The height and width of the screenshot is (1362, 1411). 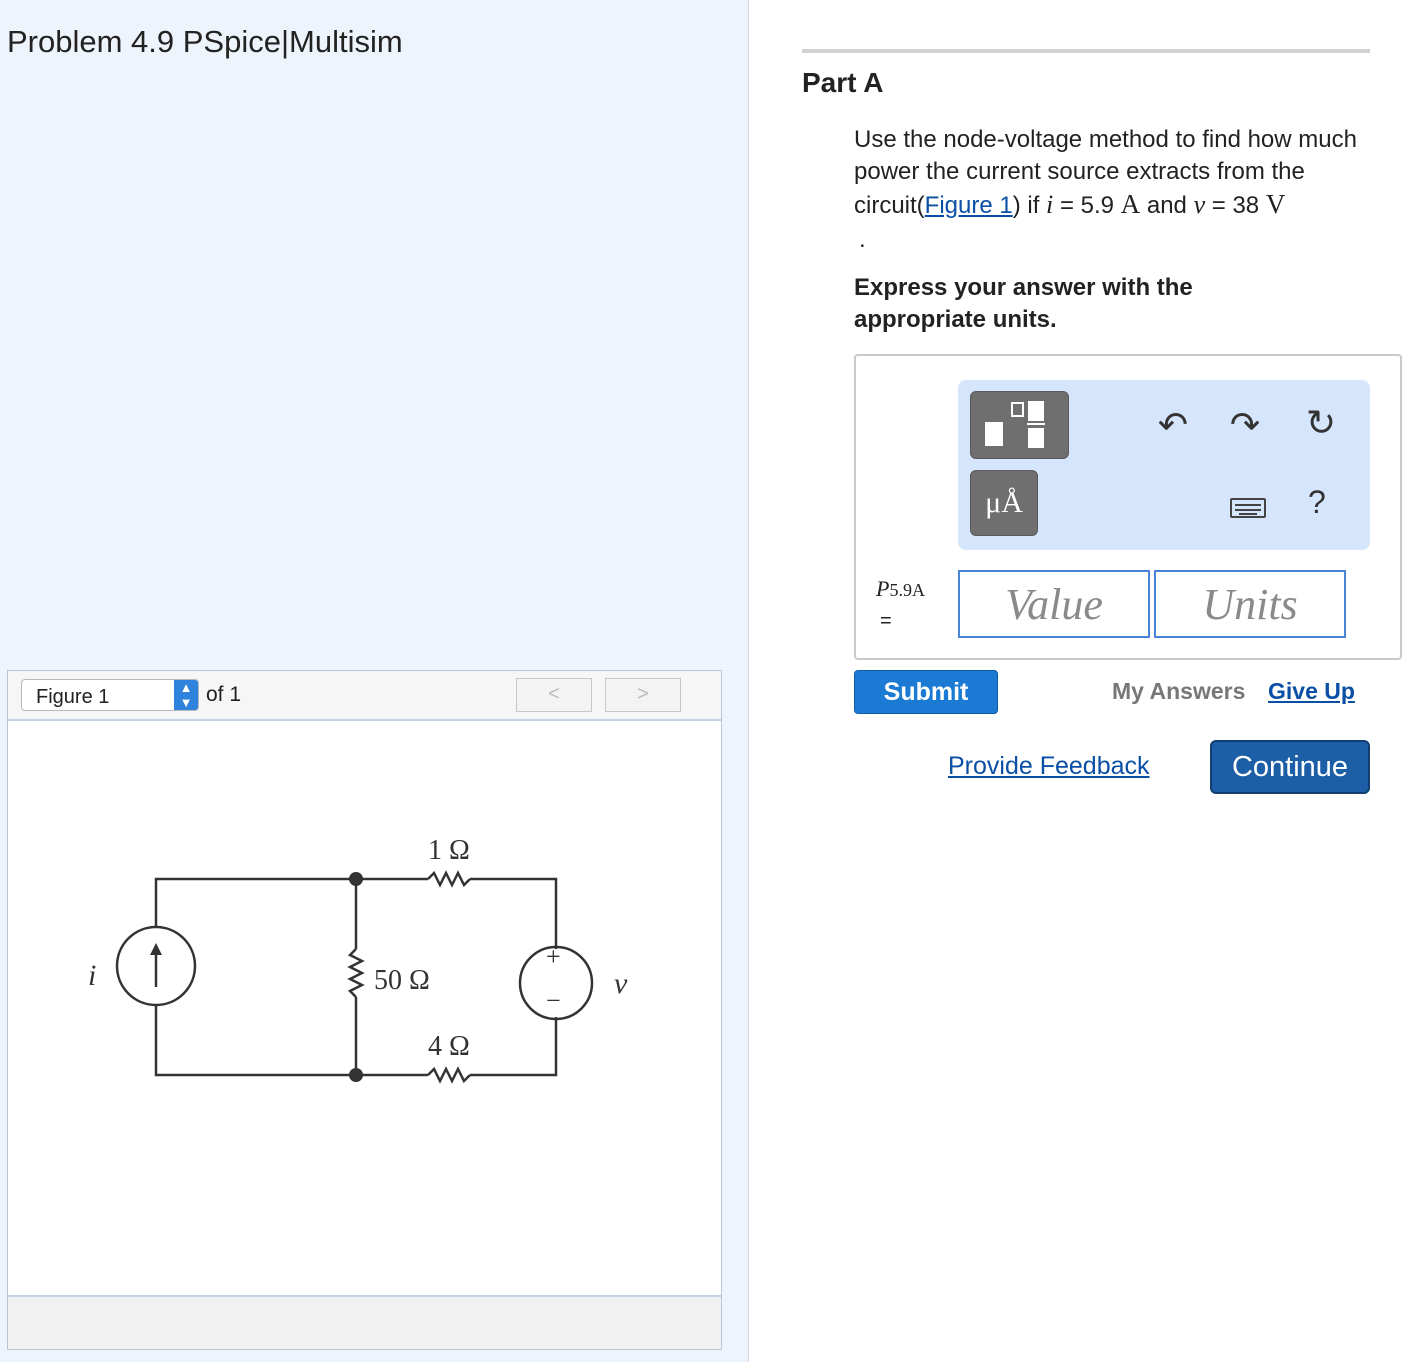 What do you see at coordinates (1250, 604) in the screenshot?
I see `units-input` at bounding box center [1250, 604].